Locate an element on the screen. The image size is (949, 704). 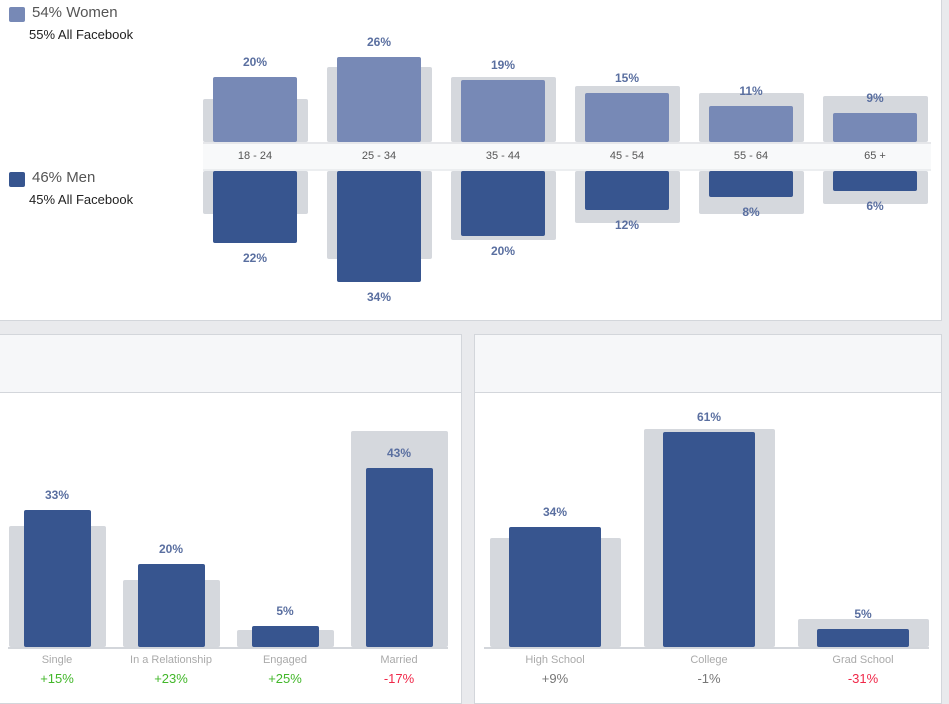
category-label: Grad School is located at coordinates (863, 660).